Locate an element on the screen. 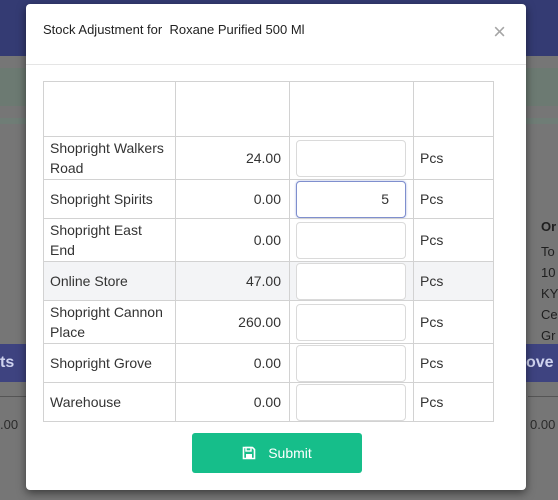  submit-button: Submit is located at coordinates (277, 453).